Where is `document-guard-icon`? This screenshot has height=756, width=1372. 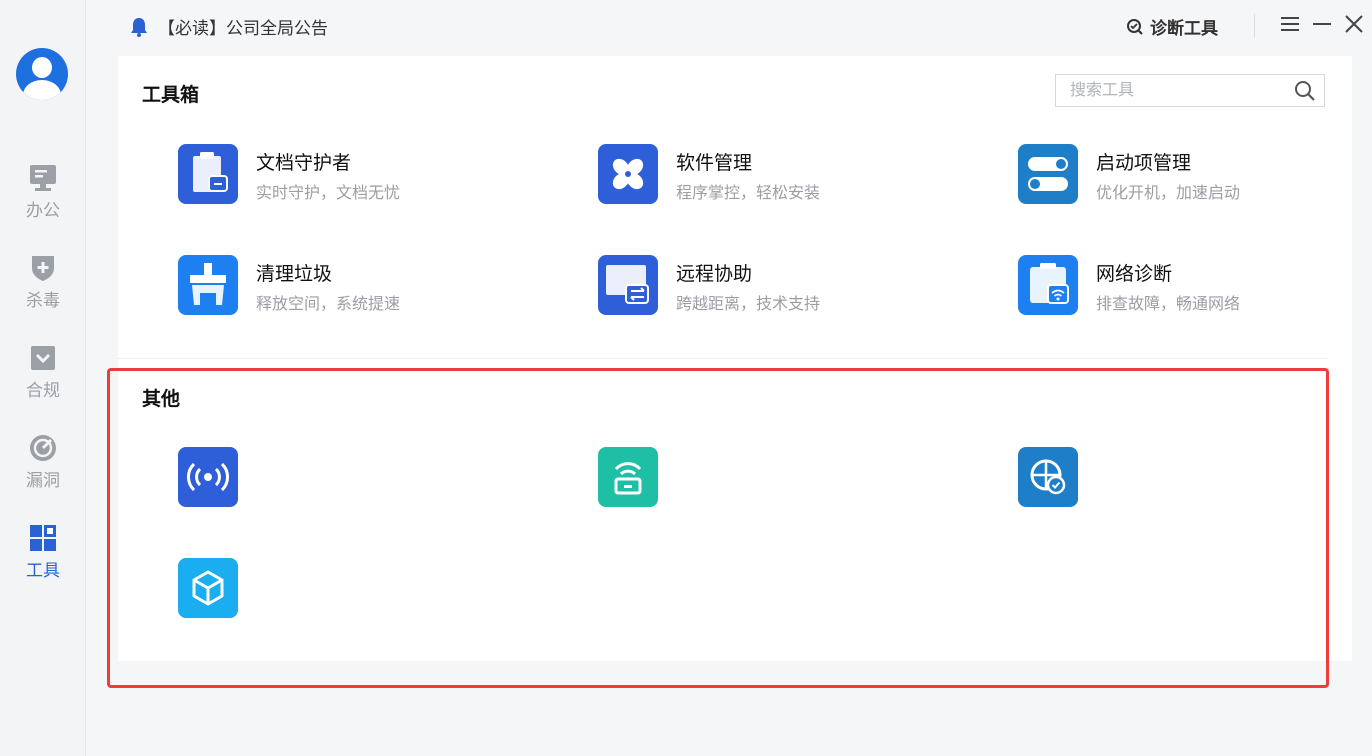
document-guard-icon is located at coordinates (208, 174).